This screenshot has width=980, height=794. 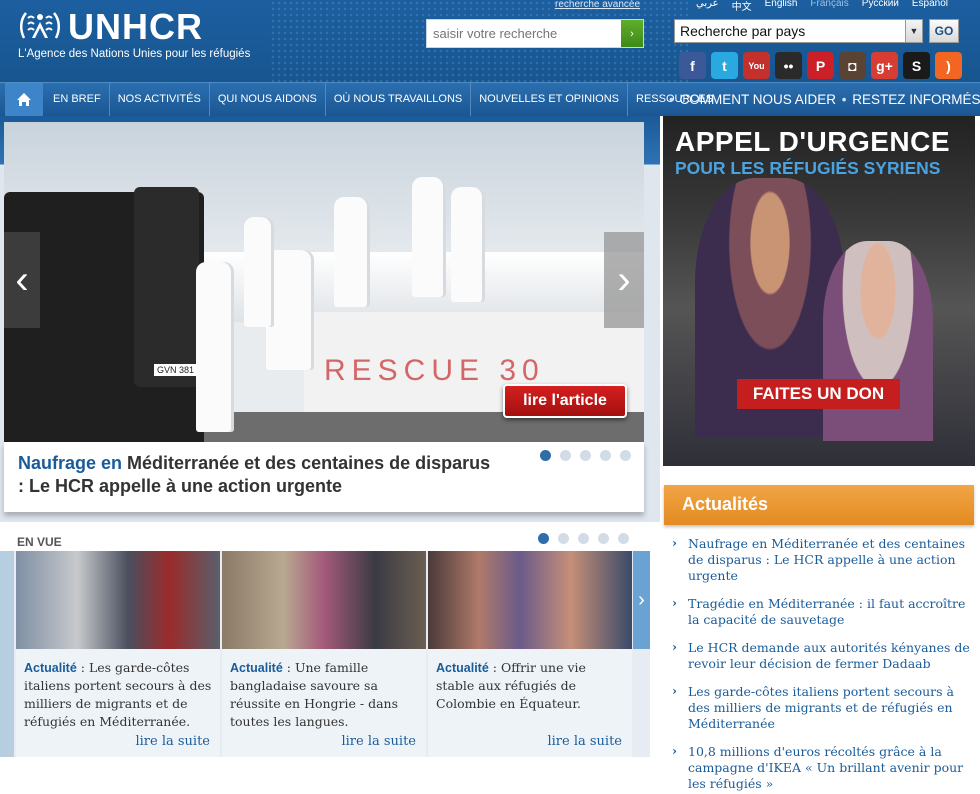 I want to click on hero-carousel-dots, so click(x=585, y=455).